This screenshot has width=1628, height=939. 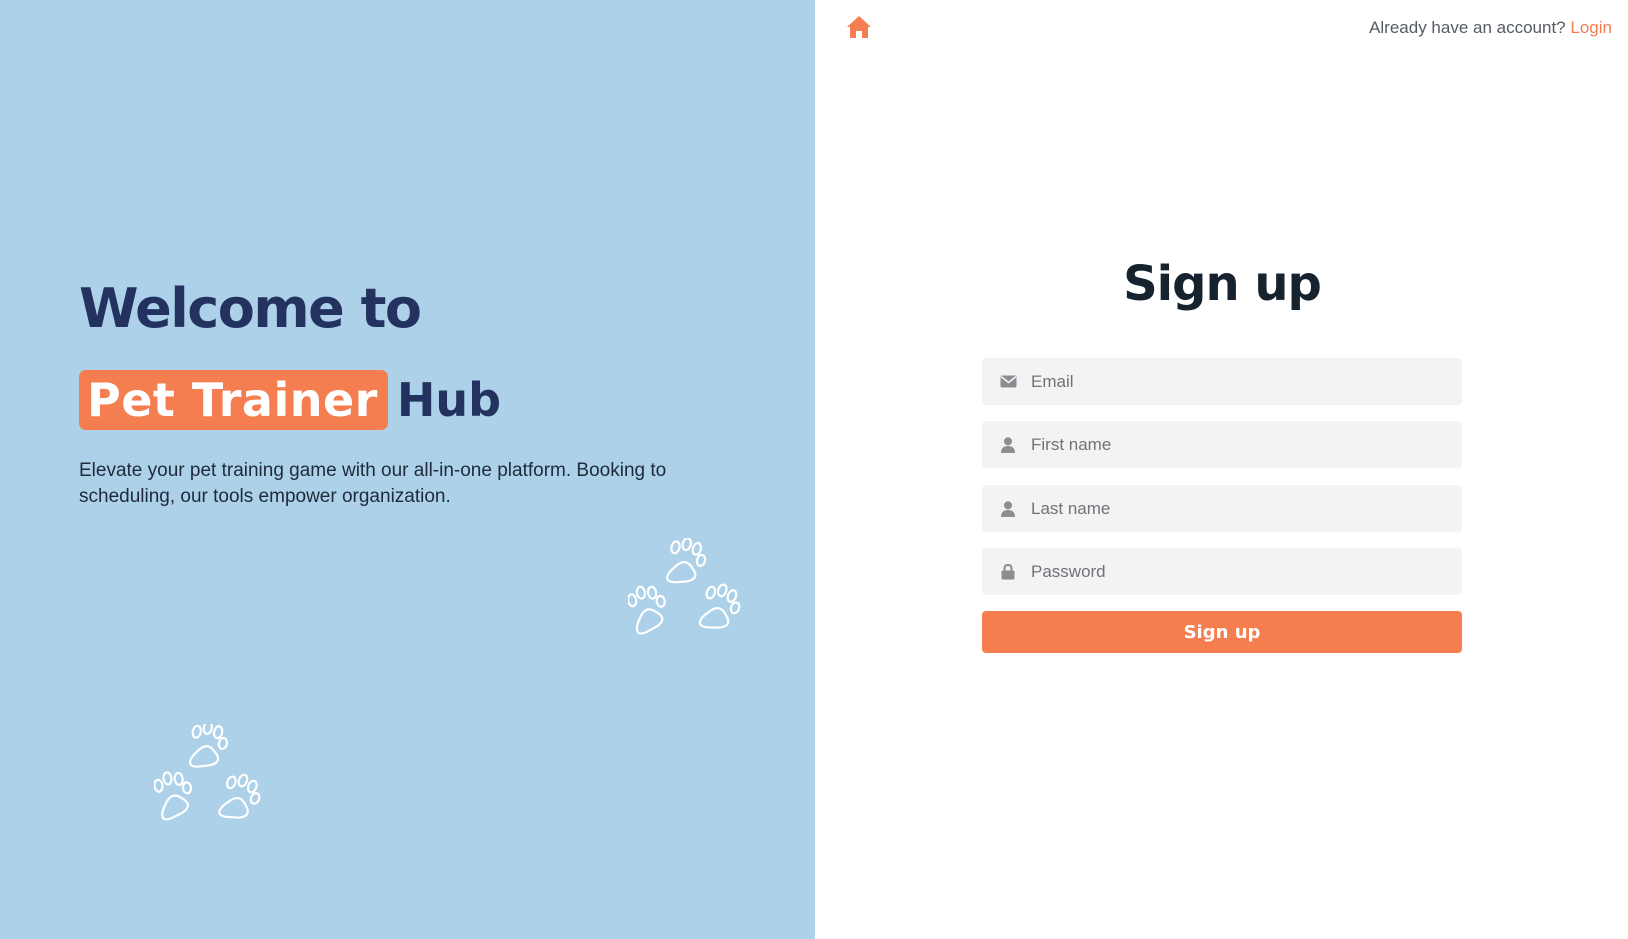 I want to click on account-prompt: Already have an account? Login, so click(x=1490, y=28).